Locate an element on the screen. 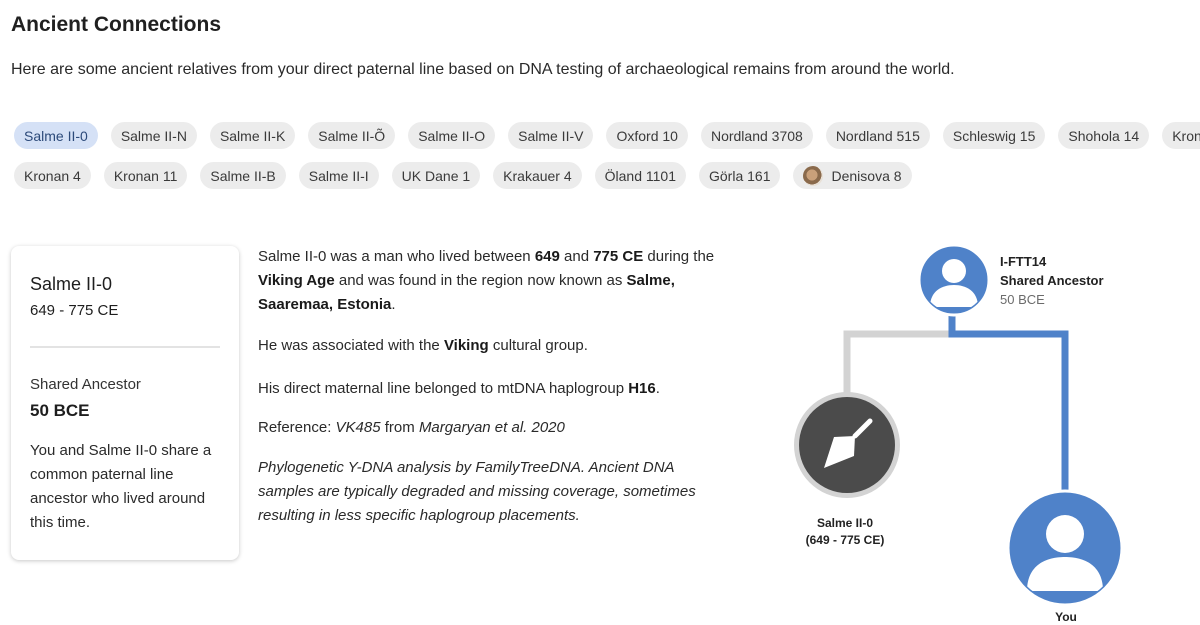  chip-oxford-10: Oxford 10 is located at coordinates (647, 135).